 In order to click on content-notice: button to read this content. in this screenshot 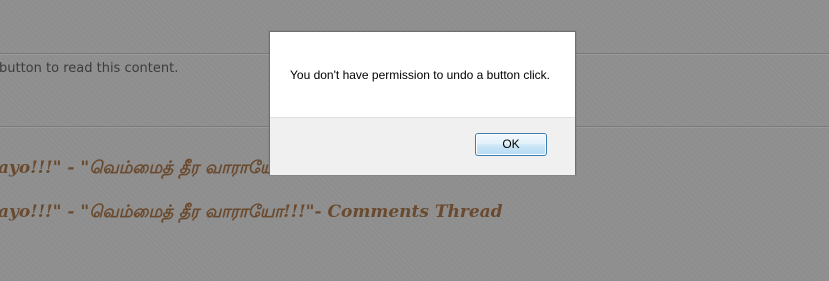, I will do `click(89, 68)`.